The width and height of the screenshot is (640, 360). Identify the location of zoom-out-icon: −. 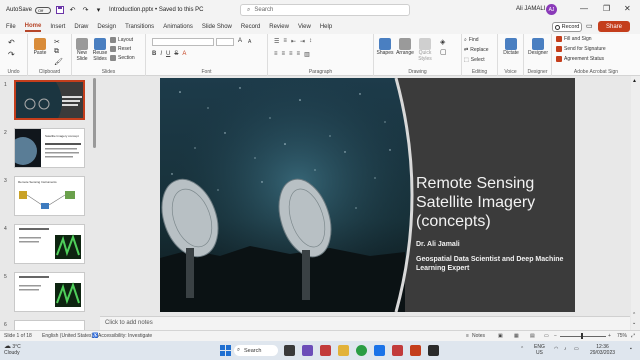
(555, 336).